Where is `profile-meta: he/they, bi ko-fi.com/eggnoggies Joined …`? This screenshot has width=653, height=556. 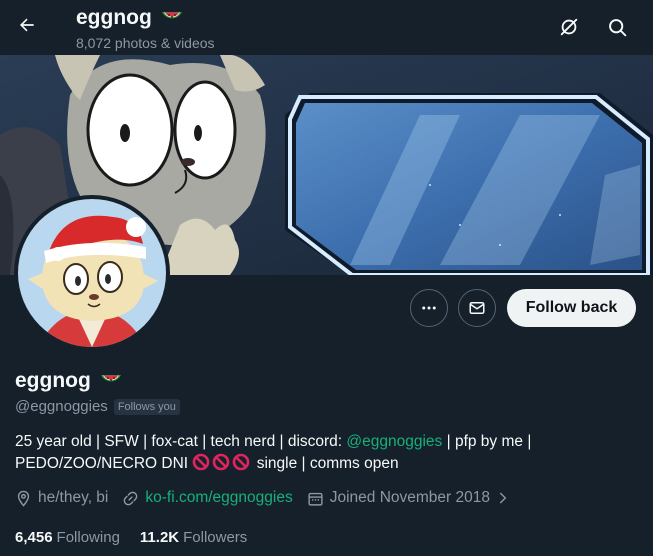 profile-meta: he/they, bi ko-fi.com/eggnoggies Joined … is located at coordinates (269, 498).